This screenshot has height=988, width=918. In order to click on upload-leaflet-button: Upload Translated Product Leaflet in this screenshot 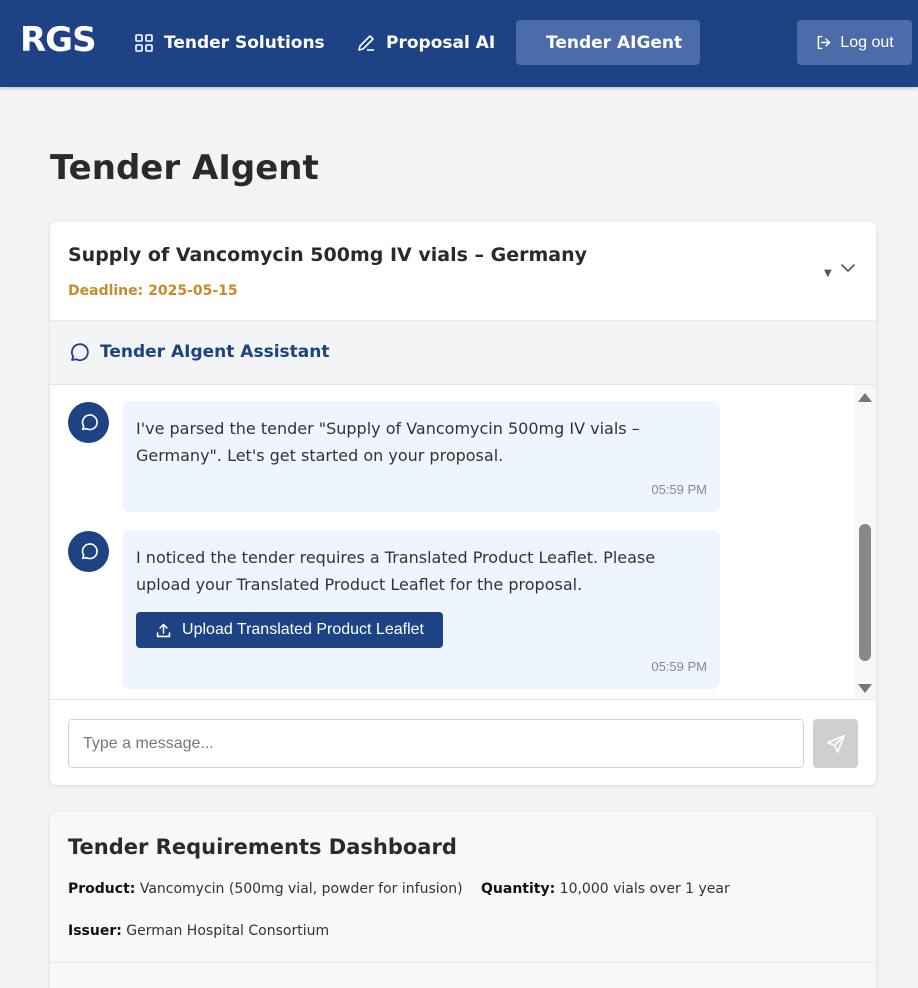, I will do `click(289, 630)`.